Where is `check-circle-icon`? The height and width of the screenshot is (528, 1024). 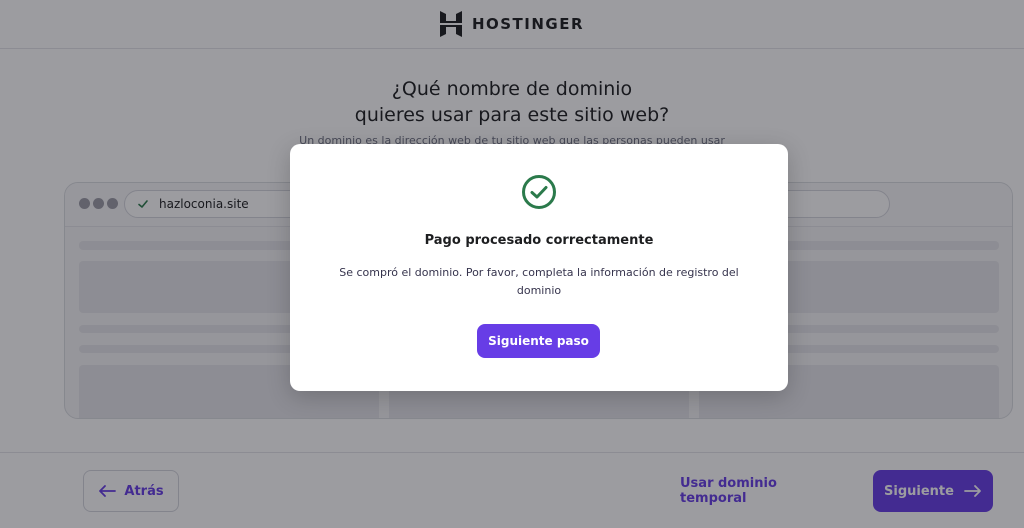
check-circle-icon is located at coordinates (539, 192).